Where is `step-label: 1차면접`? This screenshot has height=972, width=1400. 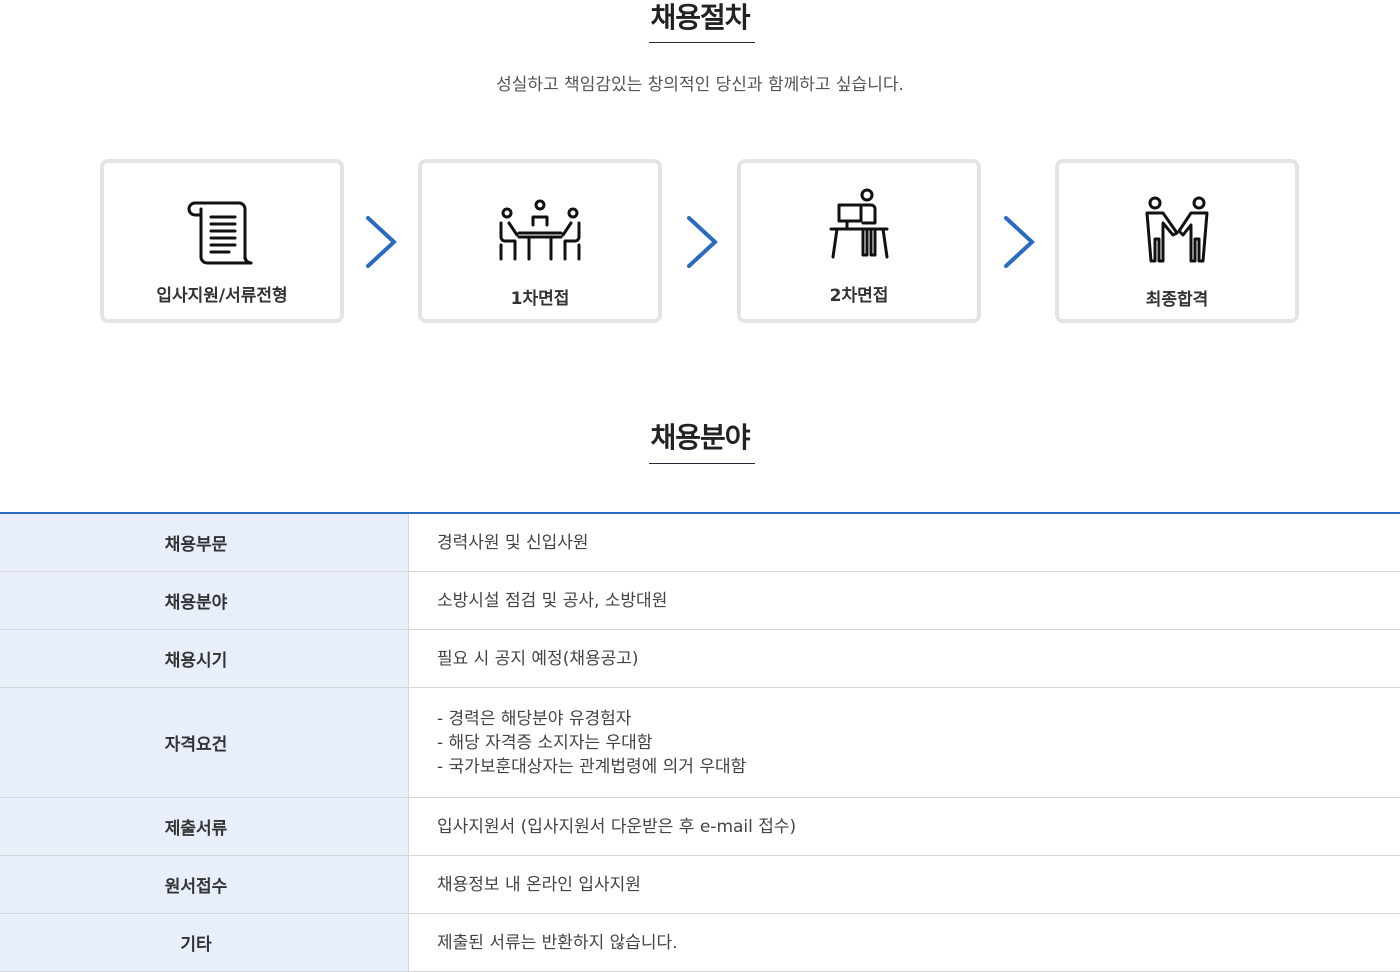 step-label: 1차면접 is located at coordinates (540, 299).